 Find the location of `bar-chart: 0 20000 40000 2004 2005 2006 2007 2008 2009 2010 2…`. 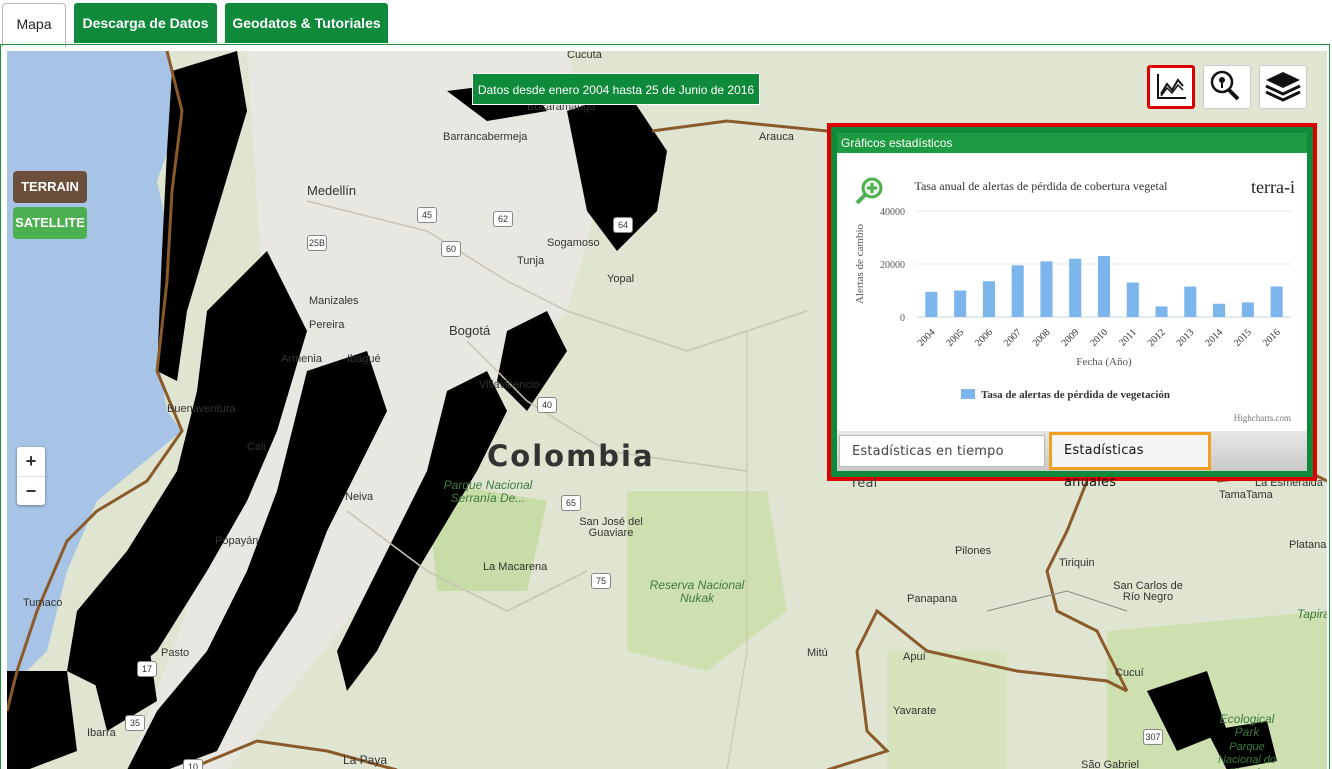

bar-chart: 0 20000 40000 2004 2005 2006 2007 2008 2009 2010 2… is located at coordinates (1072, 304).